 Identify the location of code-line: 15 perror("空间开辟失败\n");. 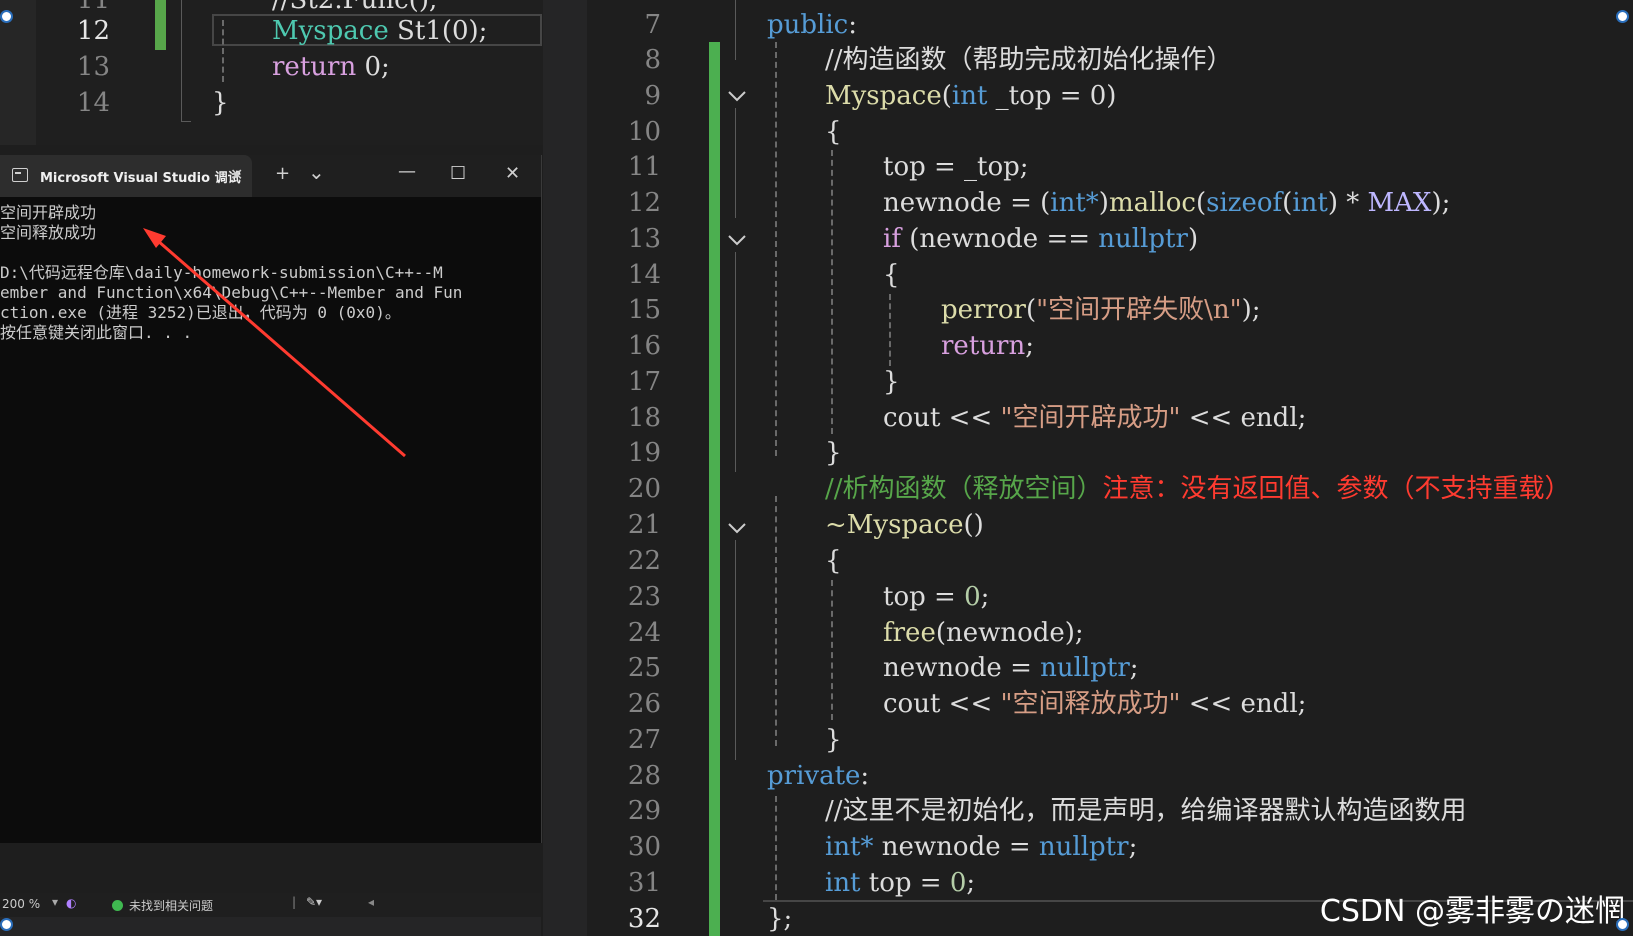
(1110, 310).